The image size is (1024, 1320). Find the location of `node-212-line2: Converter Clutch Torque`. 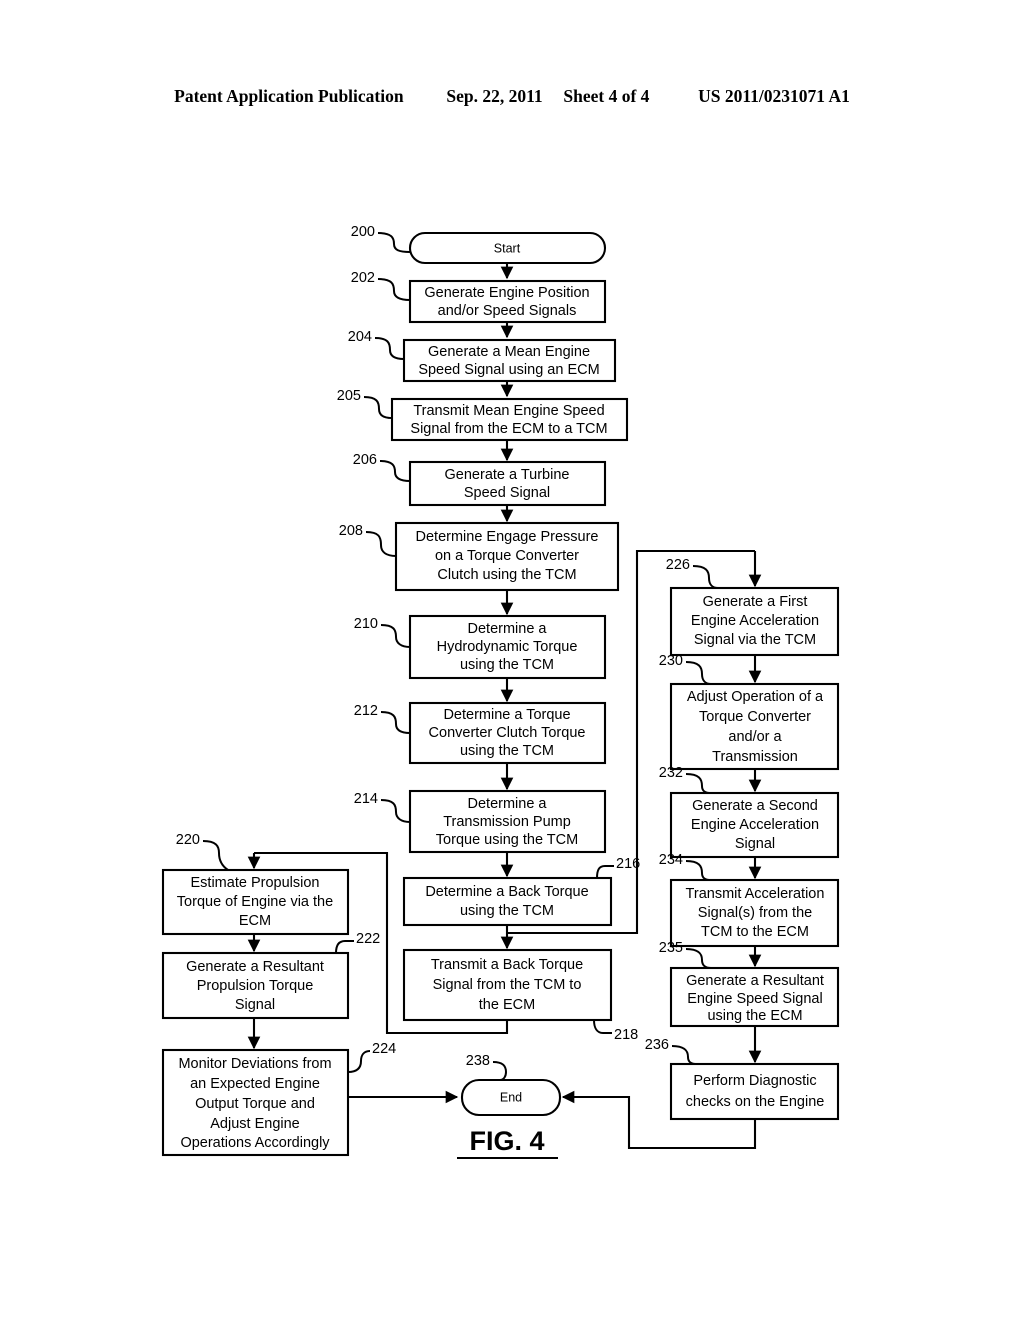

node-212-line2: Converter Clutch Torque is located at coordinates (507, 733).